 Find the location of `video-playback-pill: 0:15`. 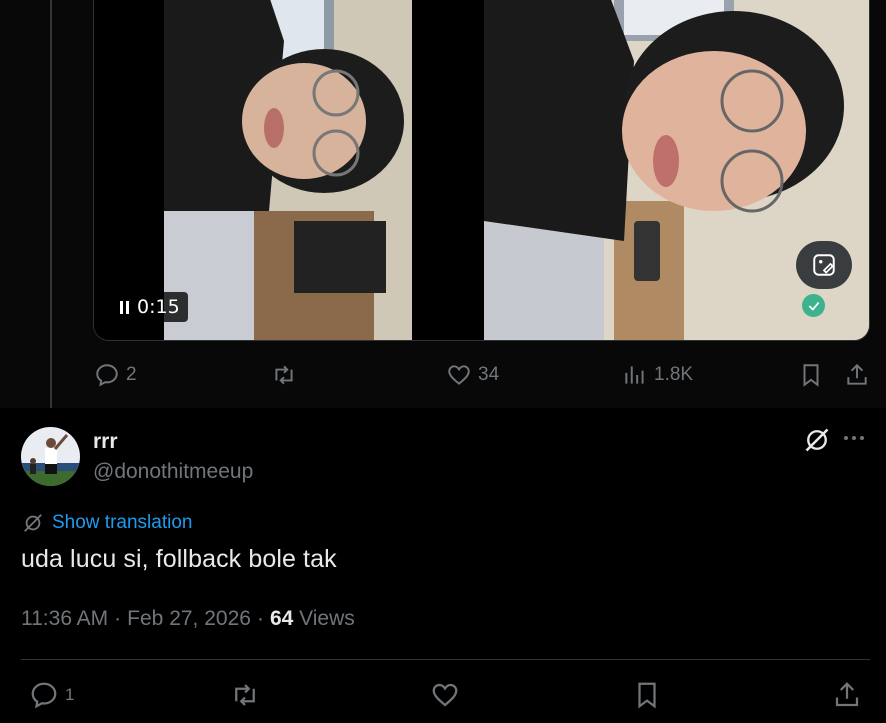

video-playback-pill: 0:15 is located at coordinates (149, 307).